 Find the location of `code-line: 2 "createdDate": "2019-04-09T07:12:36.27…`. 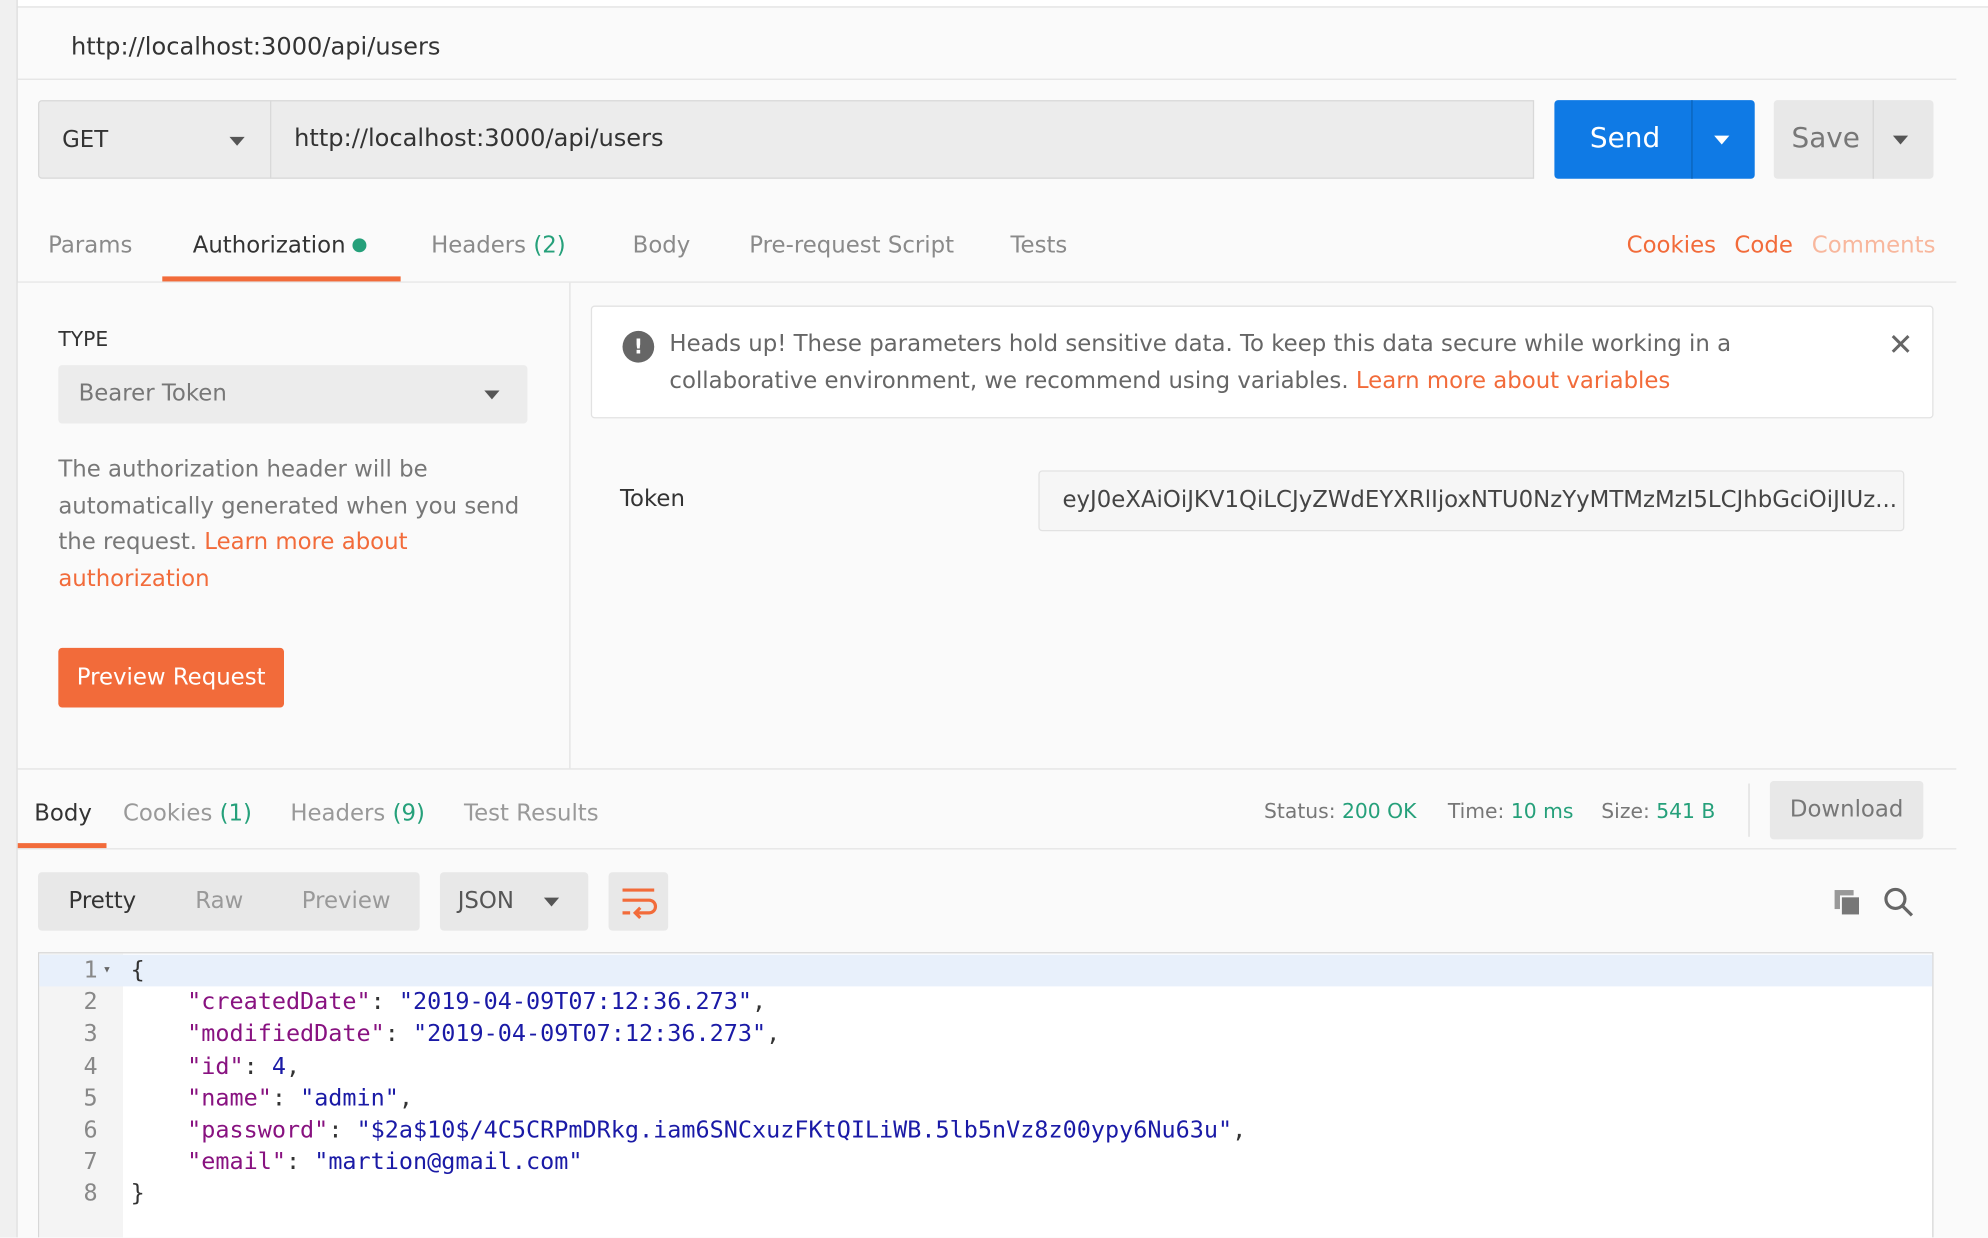

code-line: 2 "createdDate": "2019-04-09T07:12:36.27… is located at coordinates (985, 1003).